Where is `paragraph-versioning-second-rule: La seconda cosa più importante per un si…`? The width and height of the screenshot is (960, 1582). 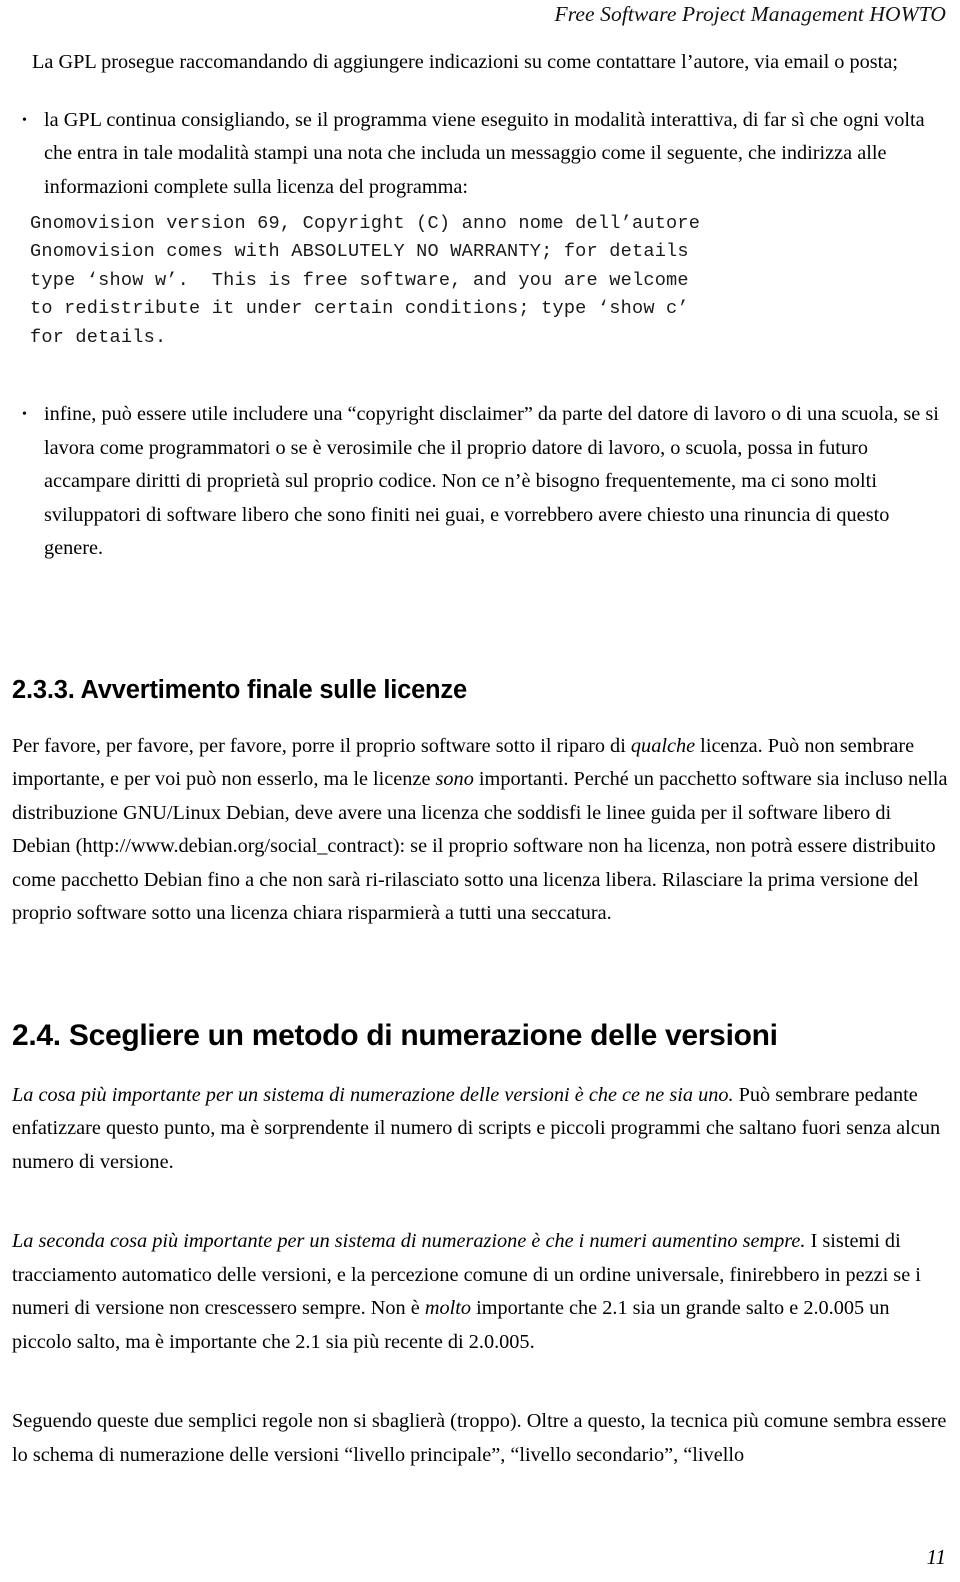 paragraph-versioning-second-rule: La seconda cosa più importante per un si… is located at coordinates (480, 1292).